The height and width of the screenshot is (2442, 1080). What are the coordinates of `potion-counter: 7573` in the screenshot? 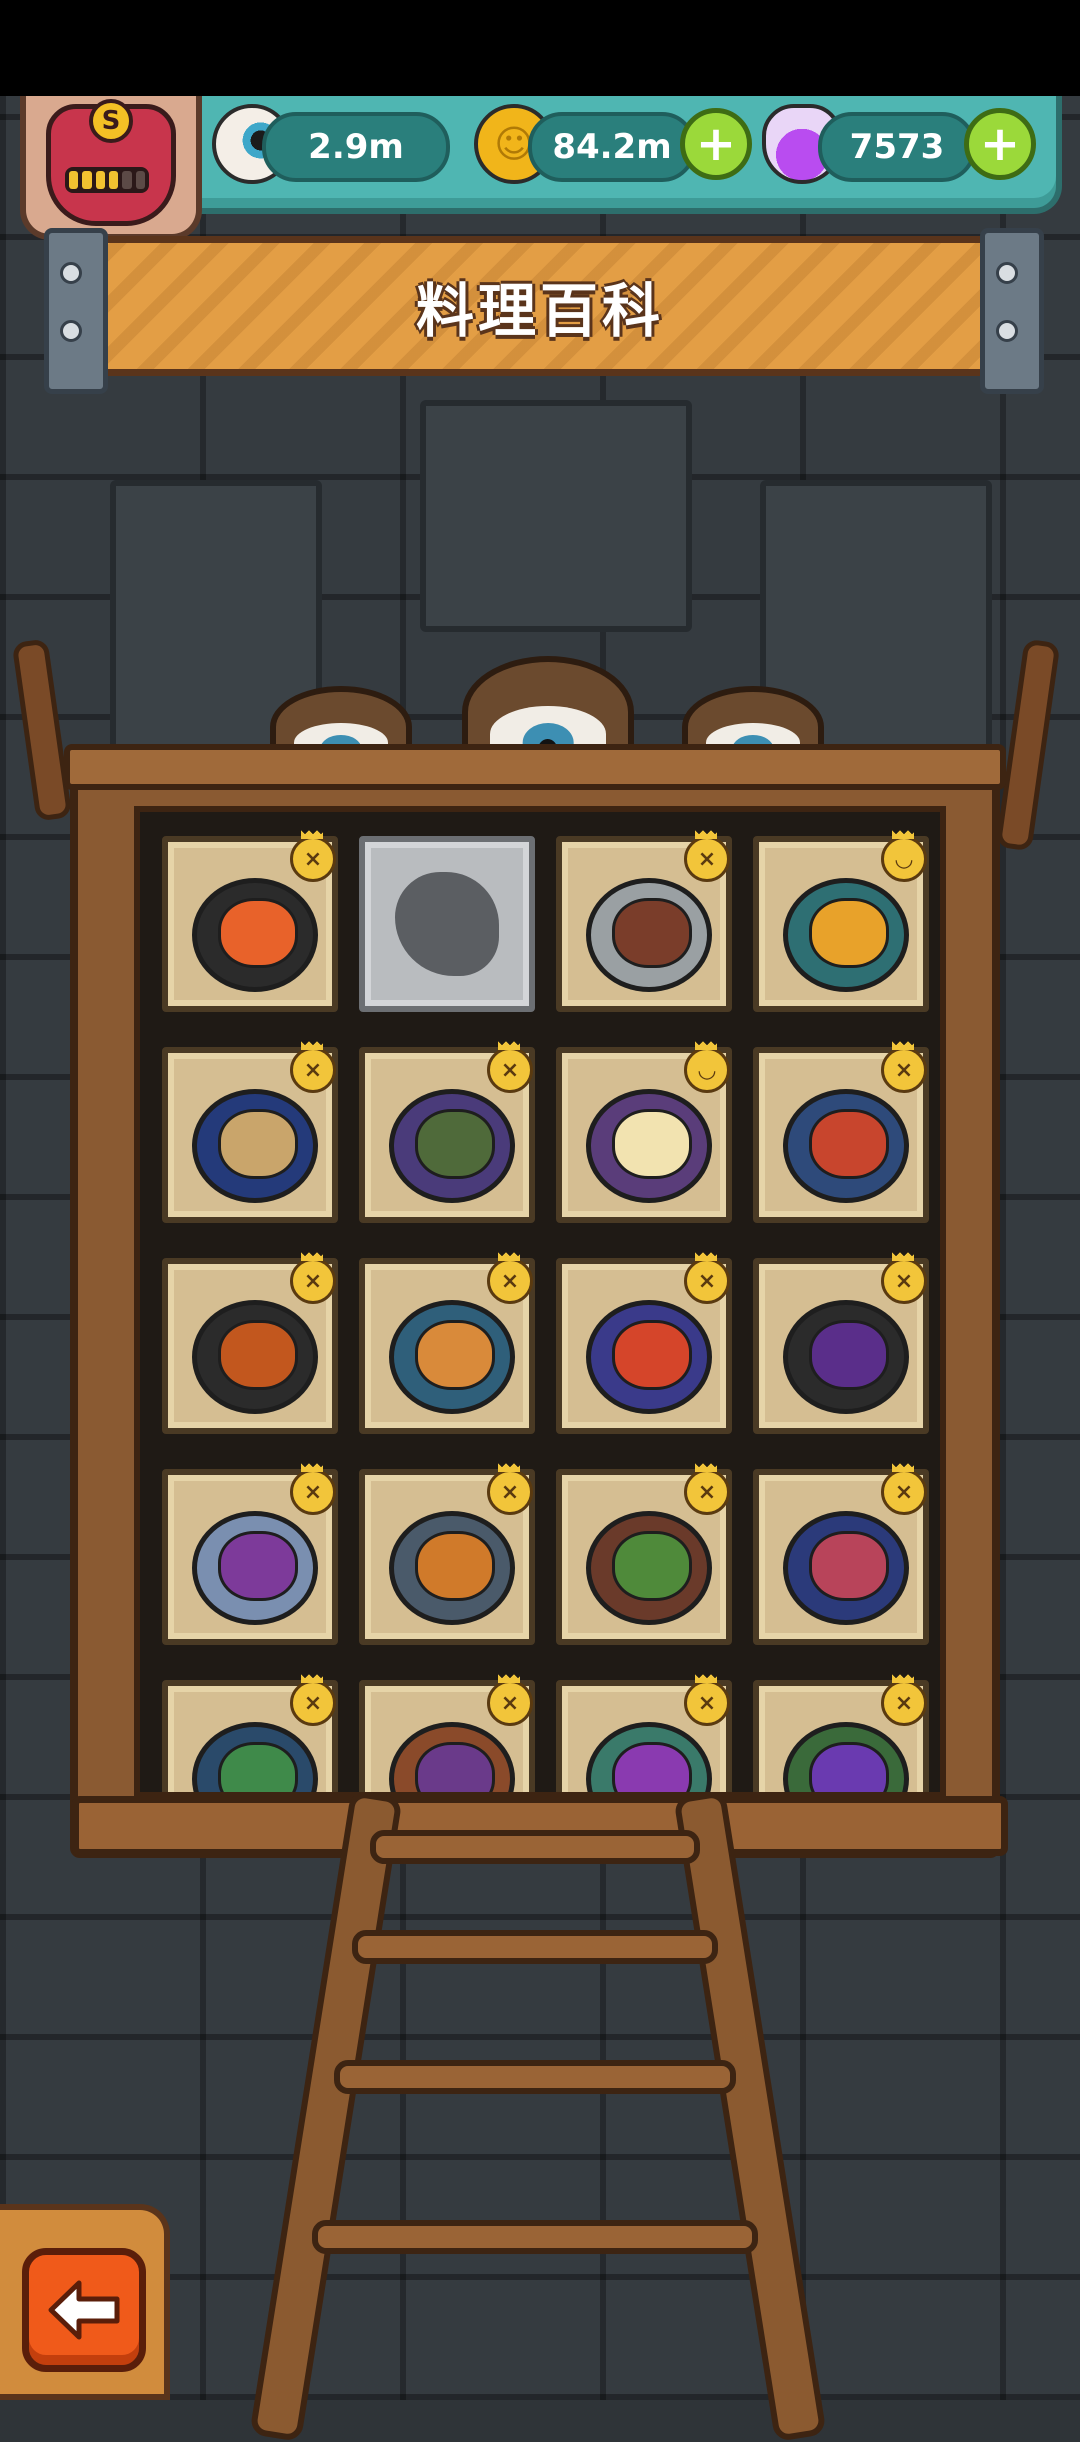 It's located at (897, 147).